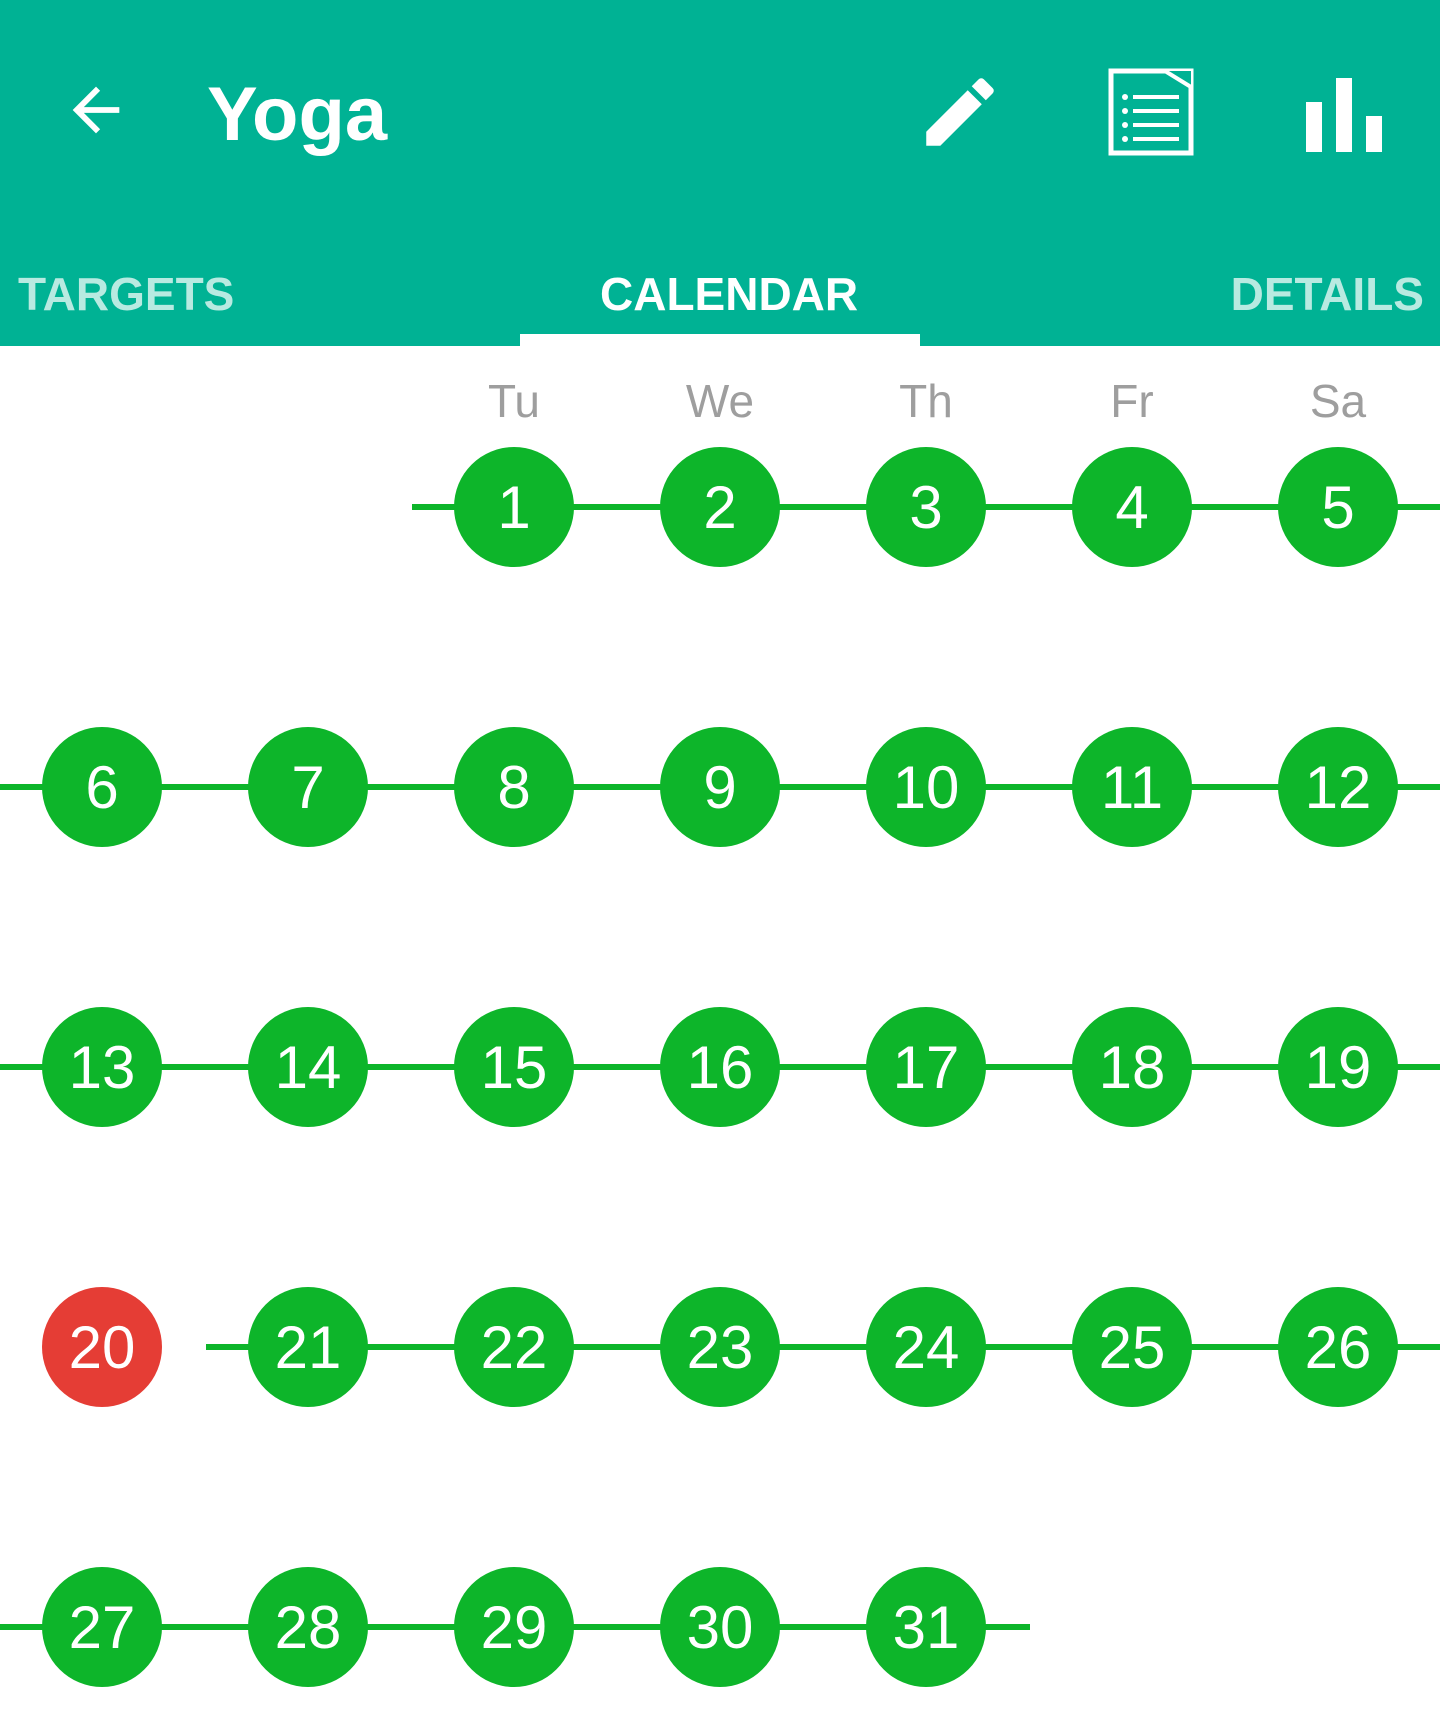  I want to click on history-list-button, so click(1152, 112).